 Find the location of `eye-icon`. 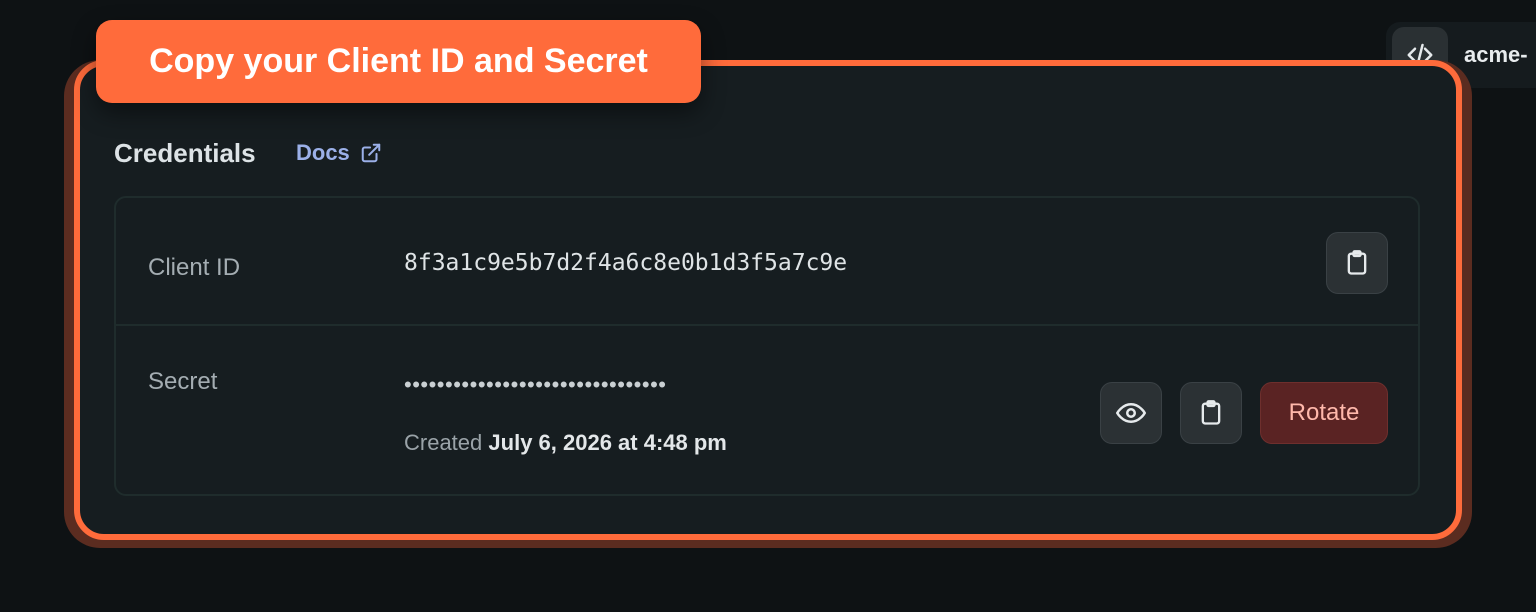

eye-icon is located at coordinates (1131, 413).